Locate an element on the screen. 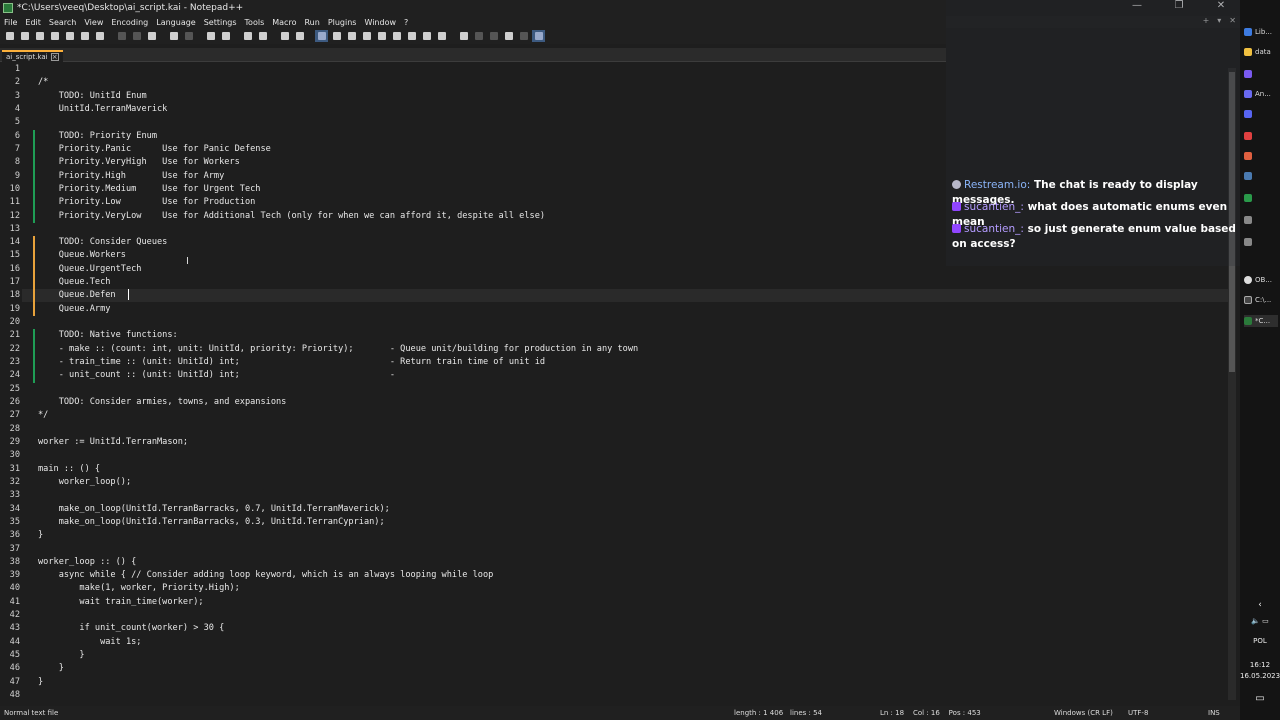 The image size is (1280, 720). code-line: TODO: Priority Enum is located at coordinates (97, 136).